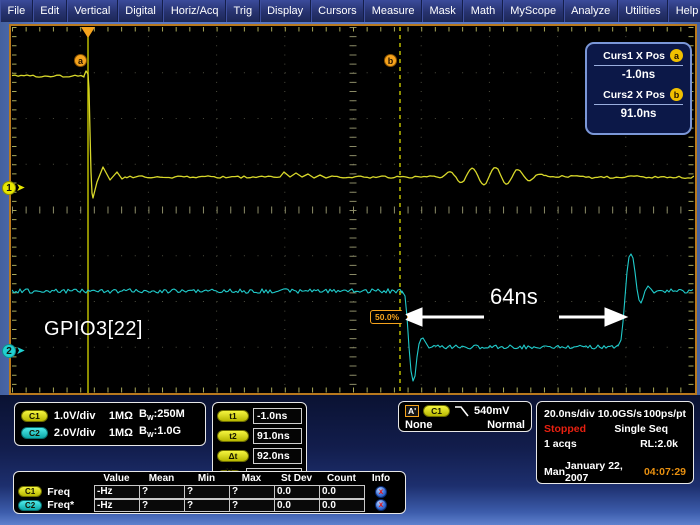 The image size is (700, 525). Describe the element at coordinates (419, 425) in the screenshot. I see `trigger-mode-left: None` at that location.